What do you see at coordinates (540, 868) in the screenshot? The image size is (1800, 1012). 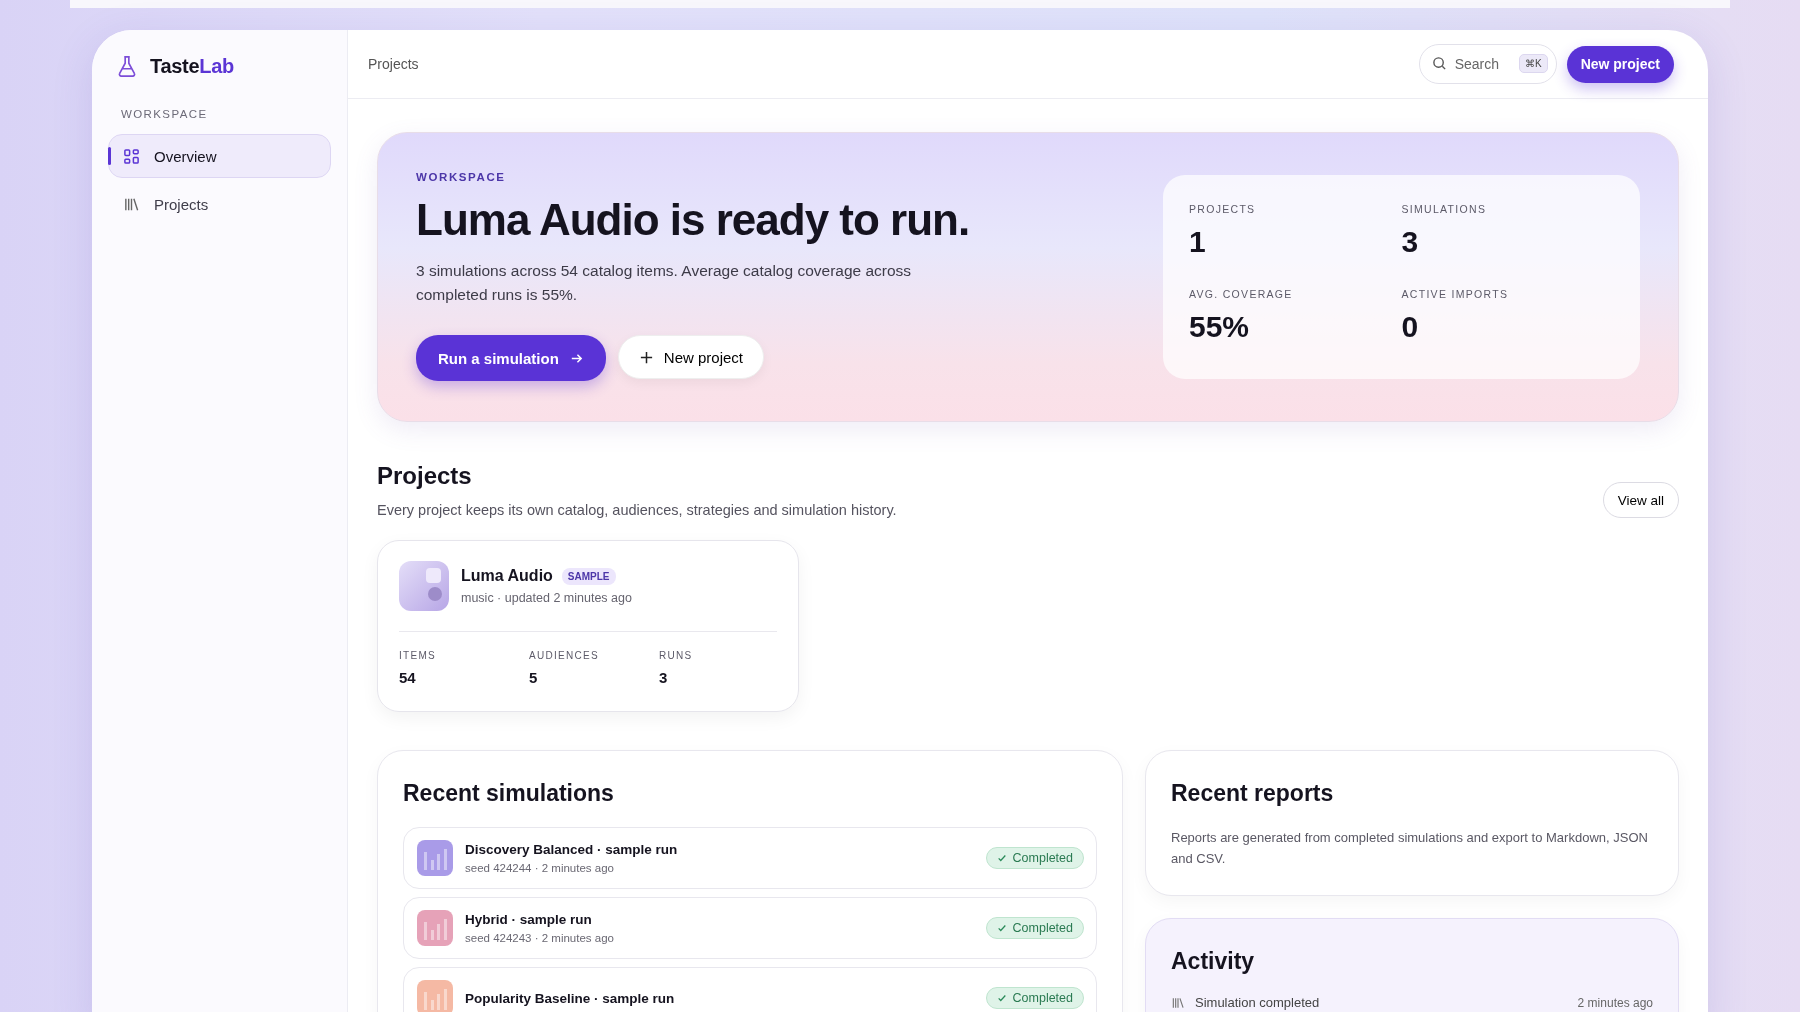 I see `simulation-meta: seed 424244 · 2 minutes ago` at bounding box center [540, 868].